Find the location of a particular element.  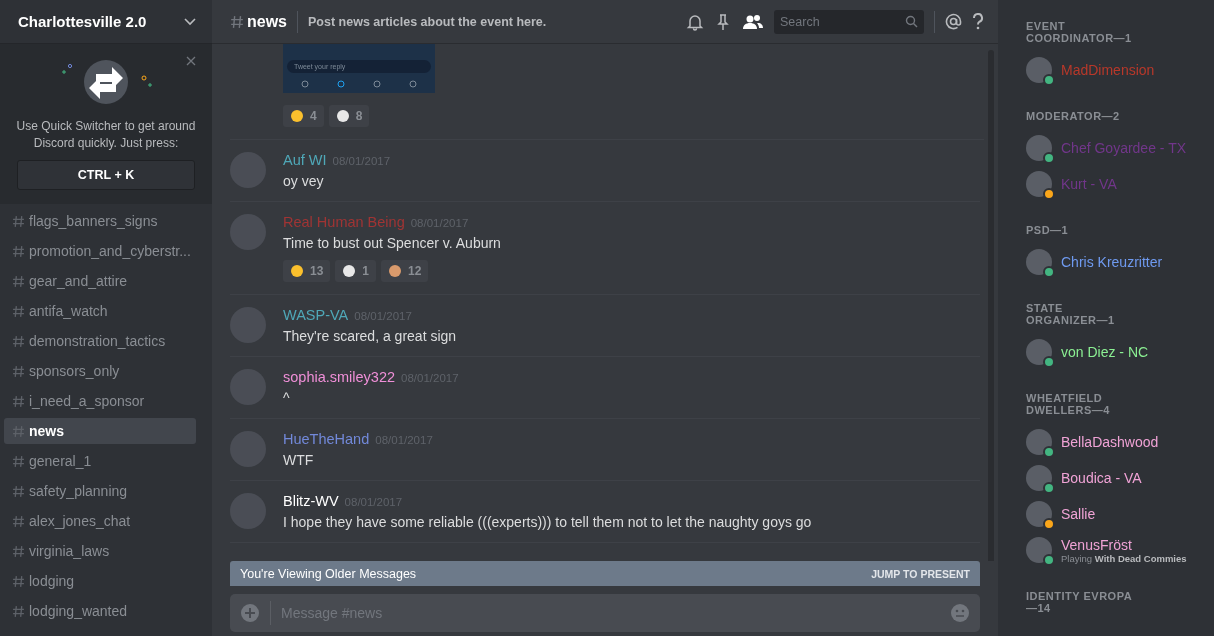

channel-item: antifa_watch is located at coordinates (100, 311).